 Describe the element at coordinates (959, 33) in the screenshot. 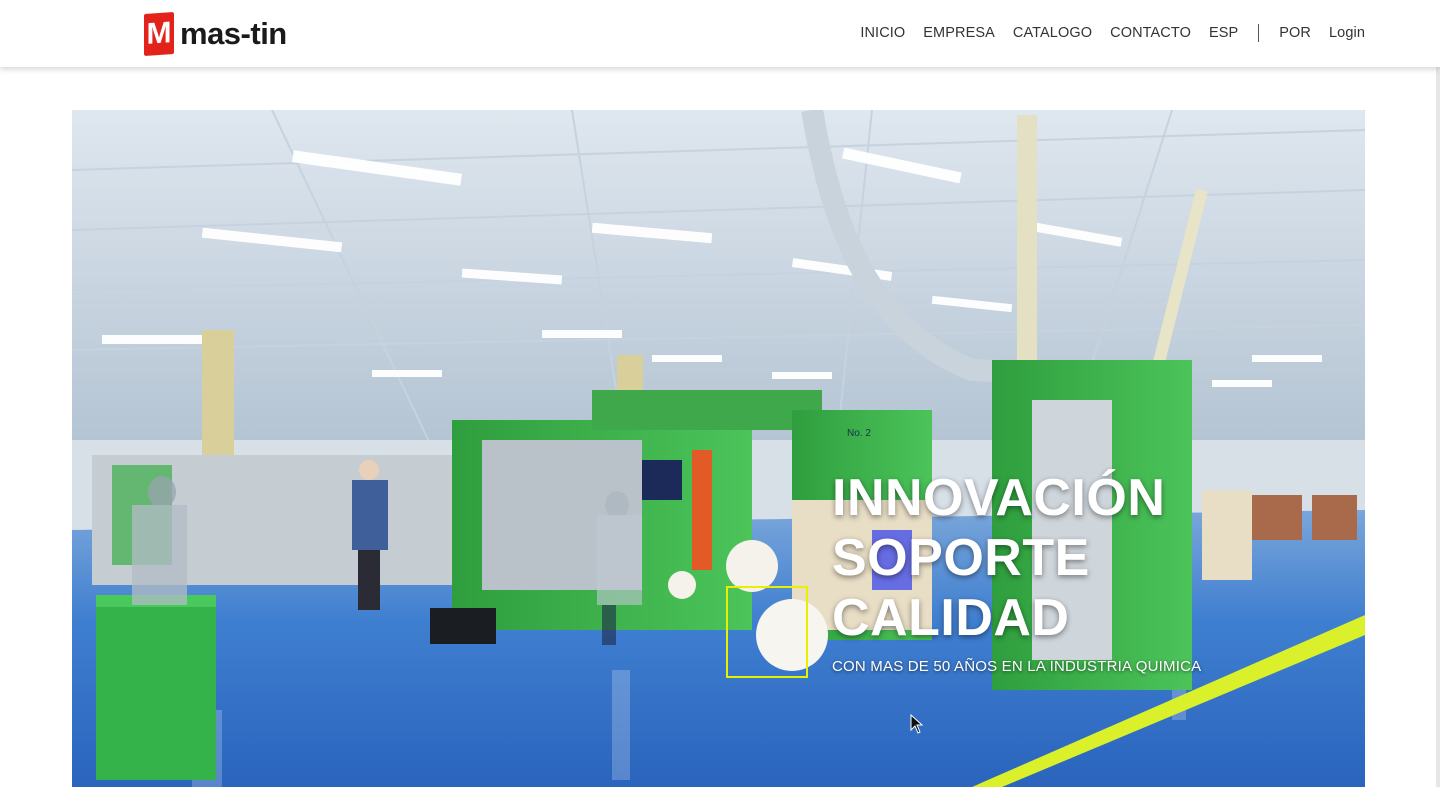

I see `nav-empresa: EMPRESA` at that location.